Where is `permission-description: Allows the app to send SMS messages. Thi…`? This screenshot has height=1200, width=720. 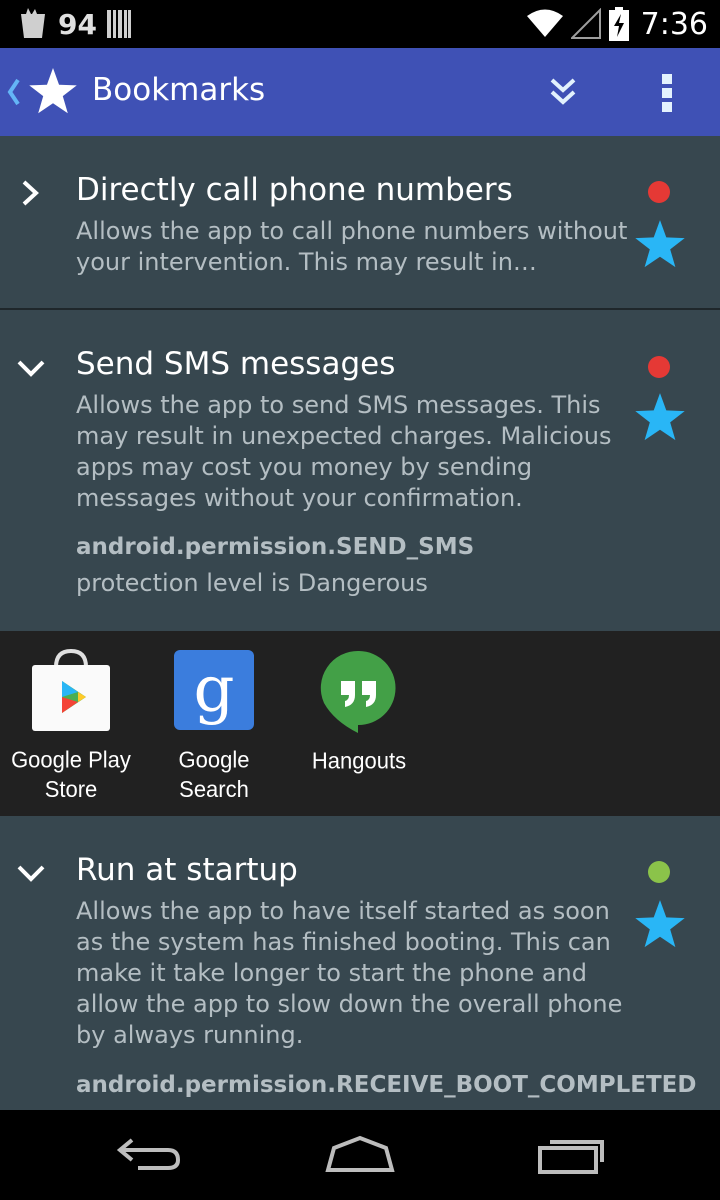
permission-description: Allows the app to send SMS messages. Thi… is located at coordinates (344, 451).